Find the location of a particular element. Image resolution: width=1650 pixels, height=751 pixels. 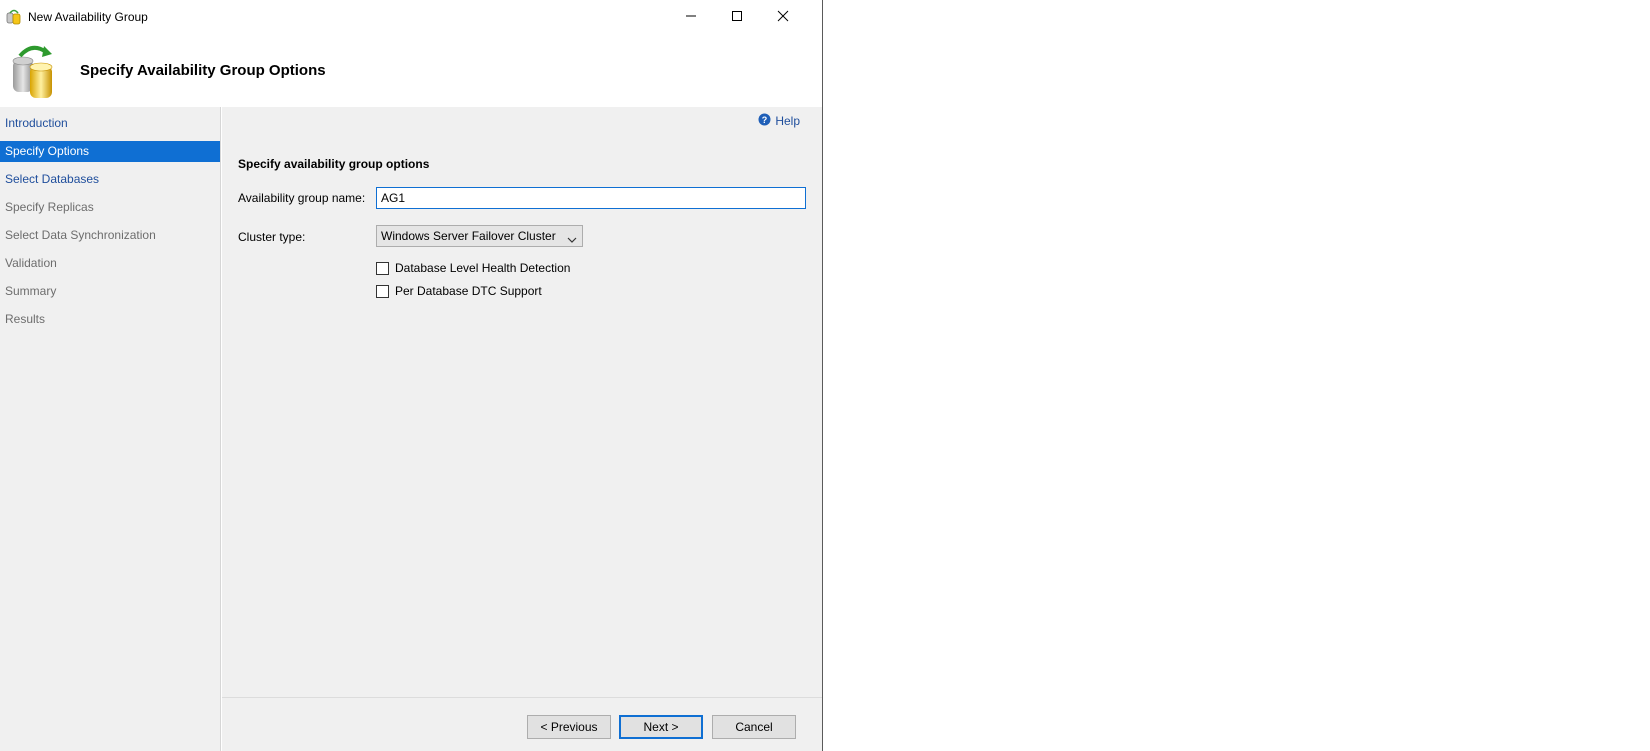

help-label: Help is located at coordinates (787, 121).